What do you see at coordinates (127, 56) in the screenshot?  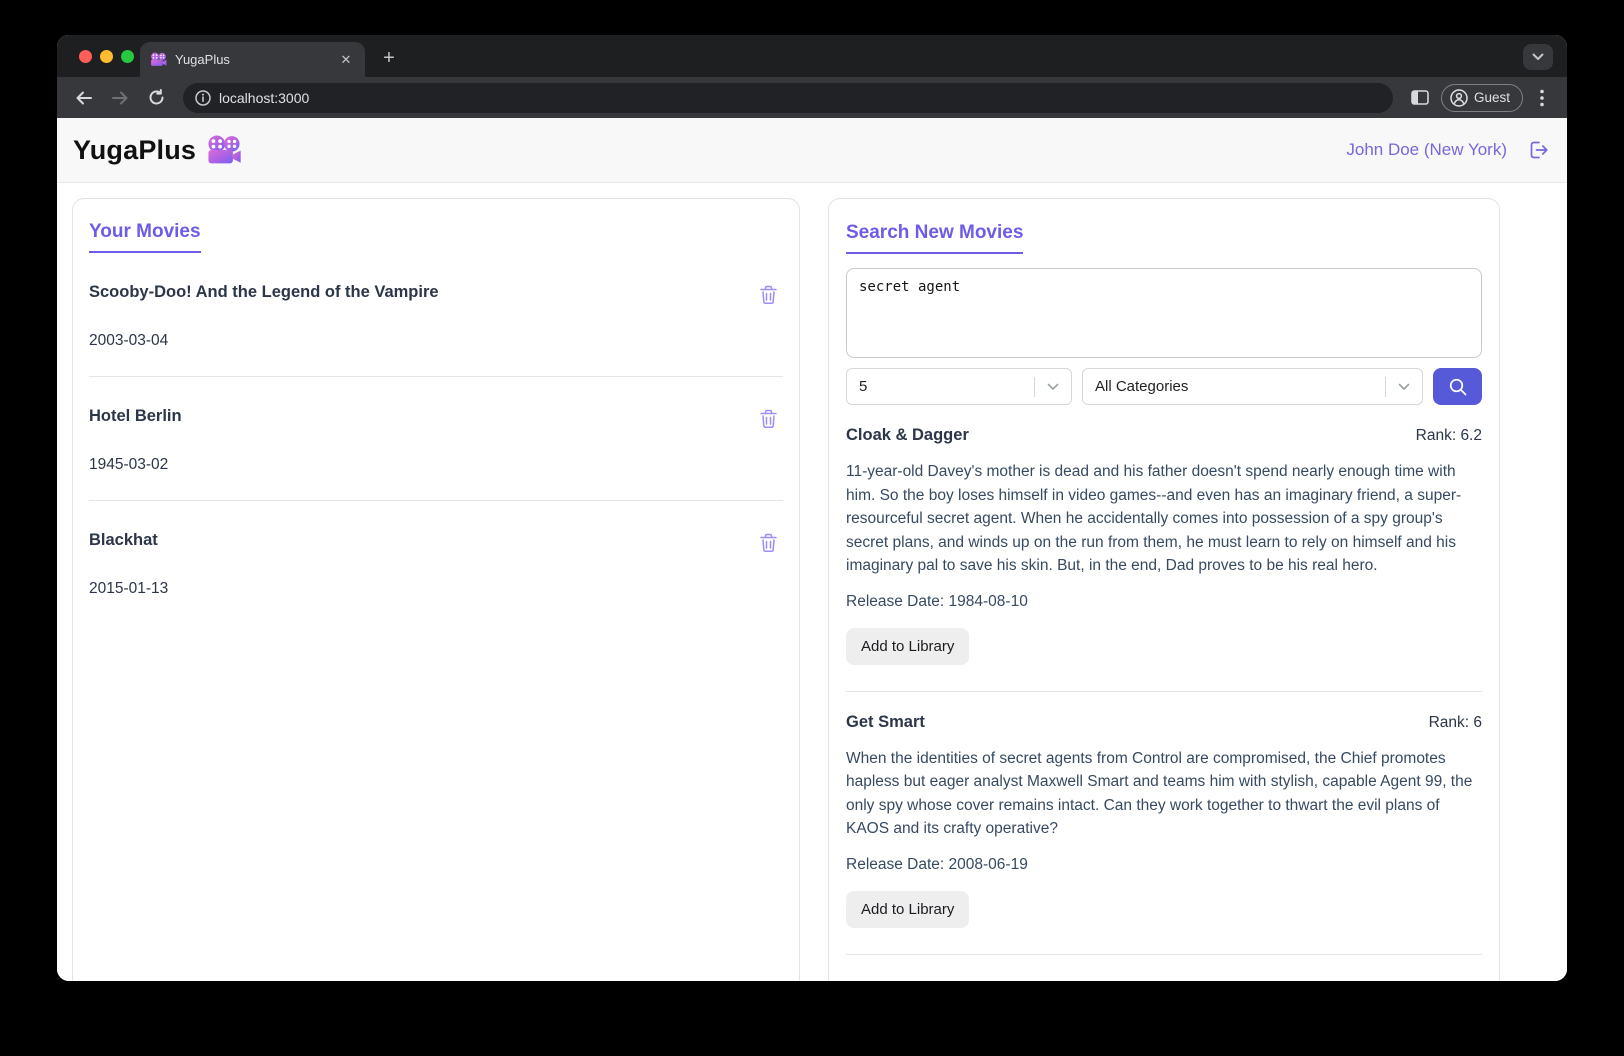 I see `maximize-window-button` at bounding box center [127, 56].